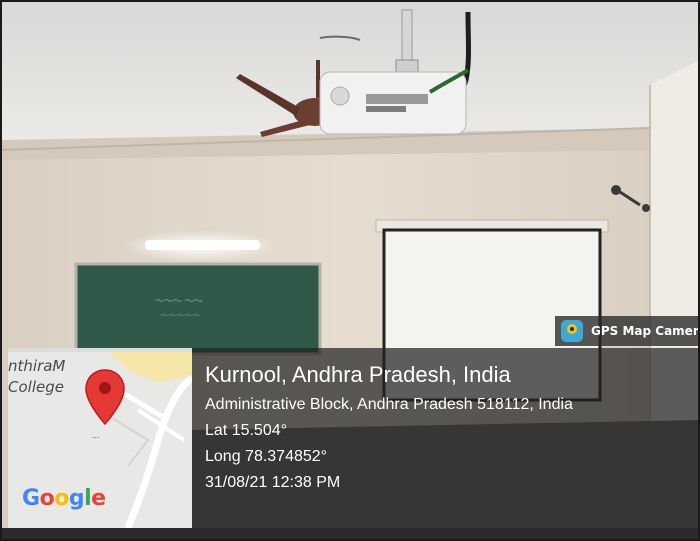 The height and width of the screenshot is (541, 700). I want to click on map-thumbnail: nthiraM College ... Google, so click(100, 438).